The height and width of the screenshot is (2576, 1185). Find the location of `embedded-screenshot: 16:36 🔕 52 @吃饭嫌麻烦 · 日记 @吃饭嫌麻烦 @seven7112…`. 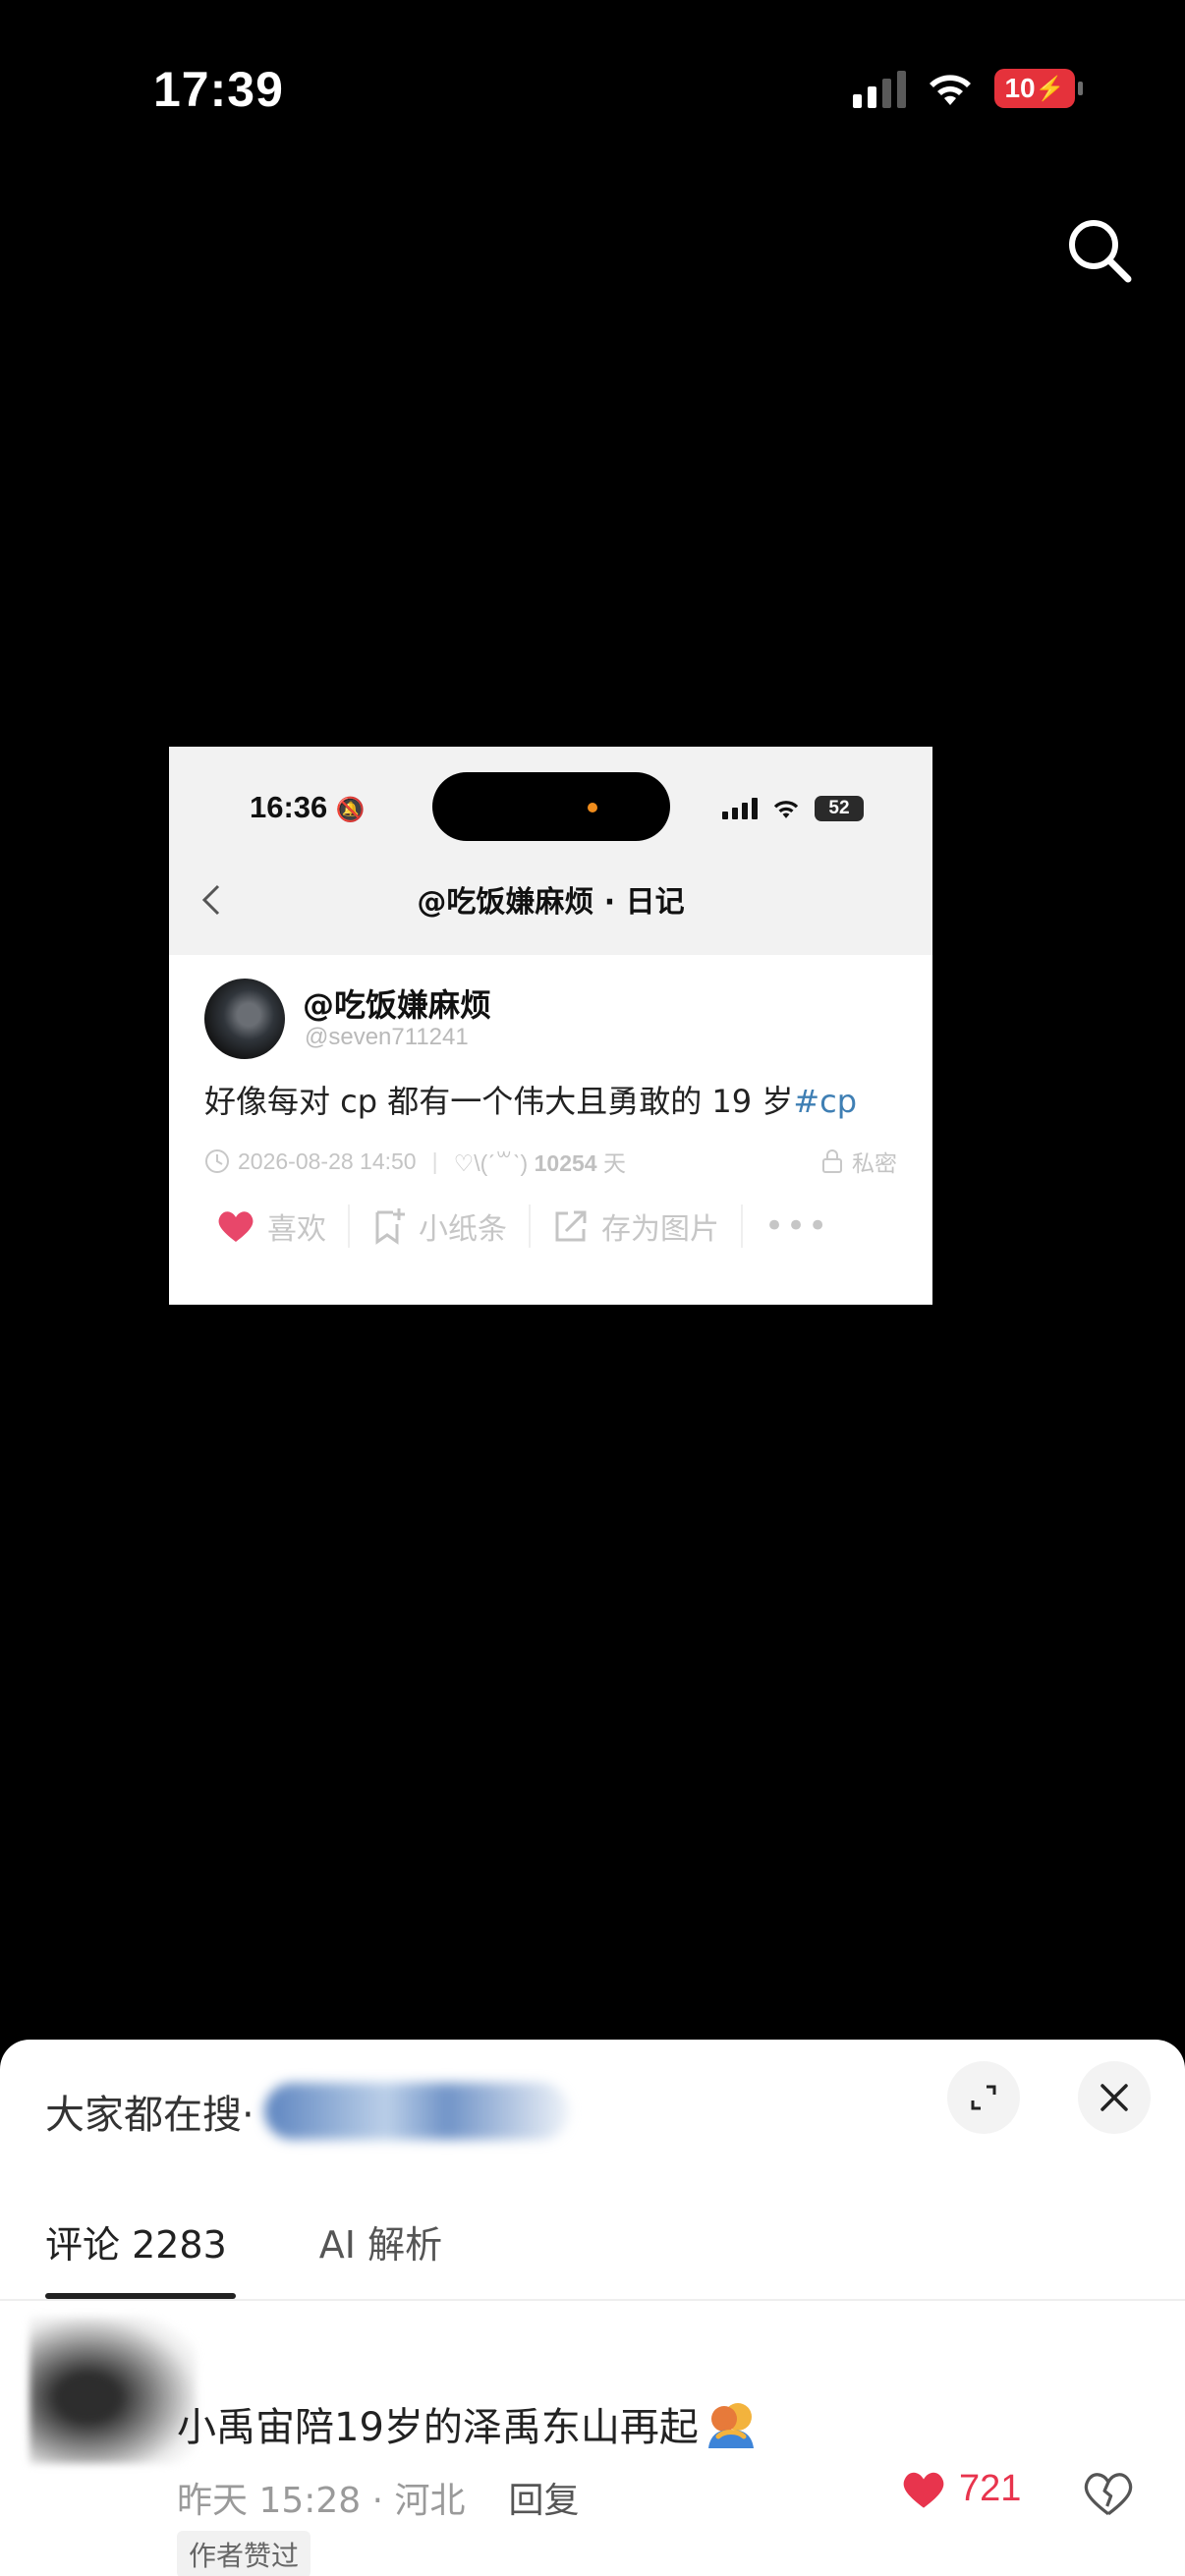

embedded-screenshot: 16:36 🔕 52 @吃饭嫌麻烦 · 日记 @吃饭嫌麻烦 @seven7112… is located at coordinates (550, 1026).